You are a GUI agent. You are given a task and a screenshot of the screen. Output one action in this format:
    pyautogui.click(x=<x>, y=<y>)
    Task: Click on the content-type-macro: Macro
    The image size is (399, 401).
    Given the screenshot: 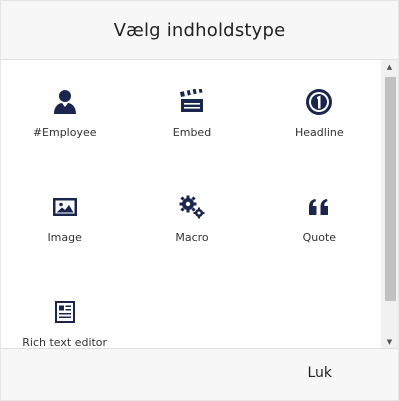 What is the action you would take?
    pyautogui.click(x=191, y=217)
    